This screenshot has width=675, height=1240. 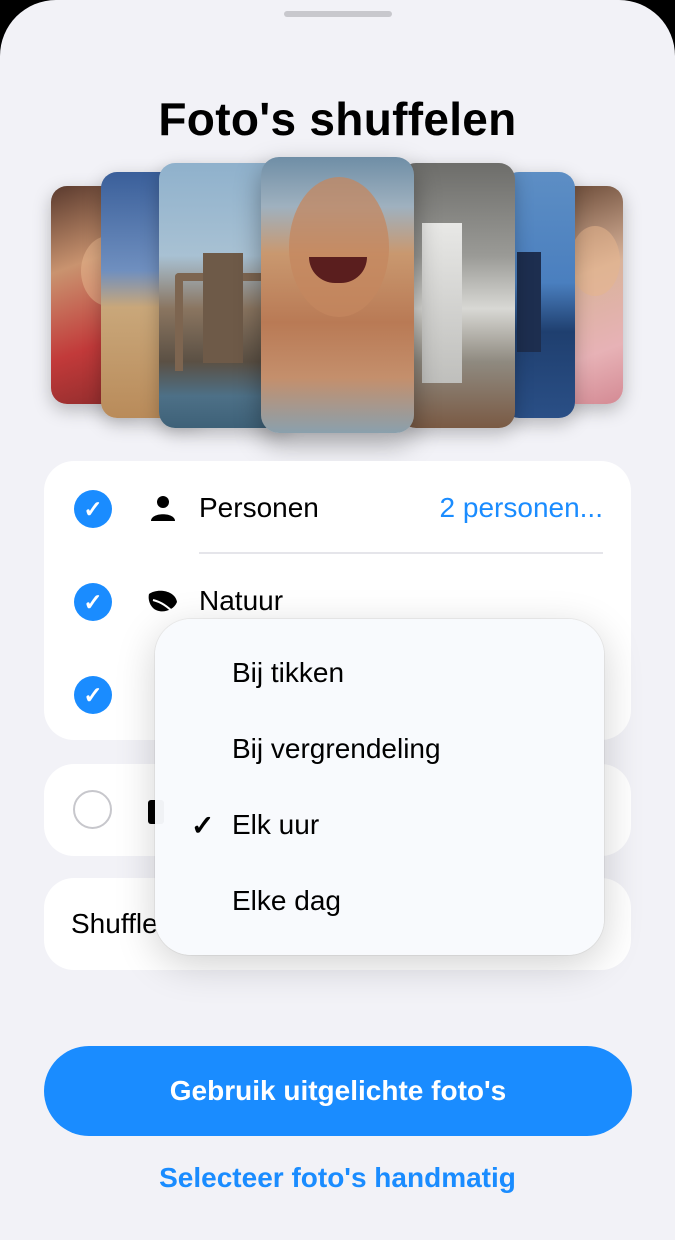 I want to click on category-label: Natuur, so click(x=241, y=600).